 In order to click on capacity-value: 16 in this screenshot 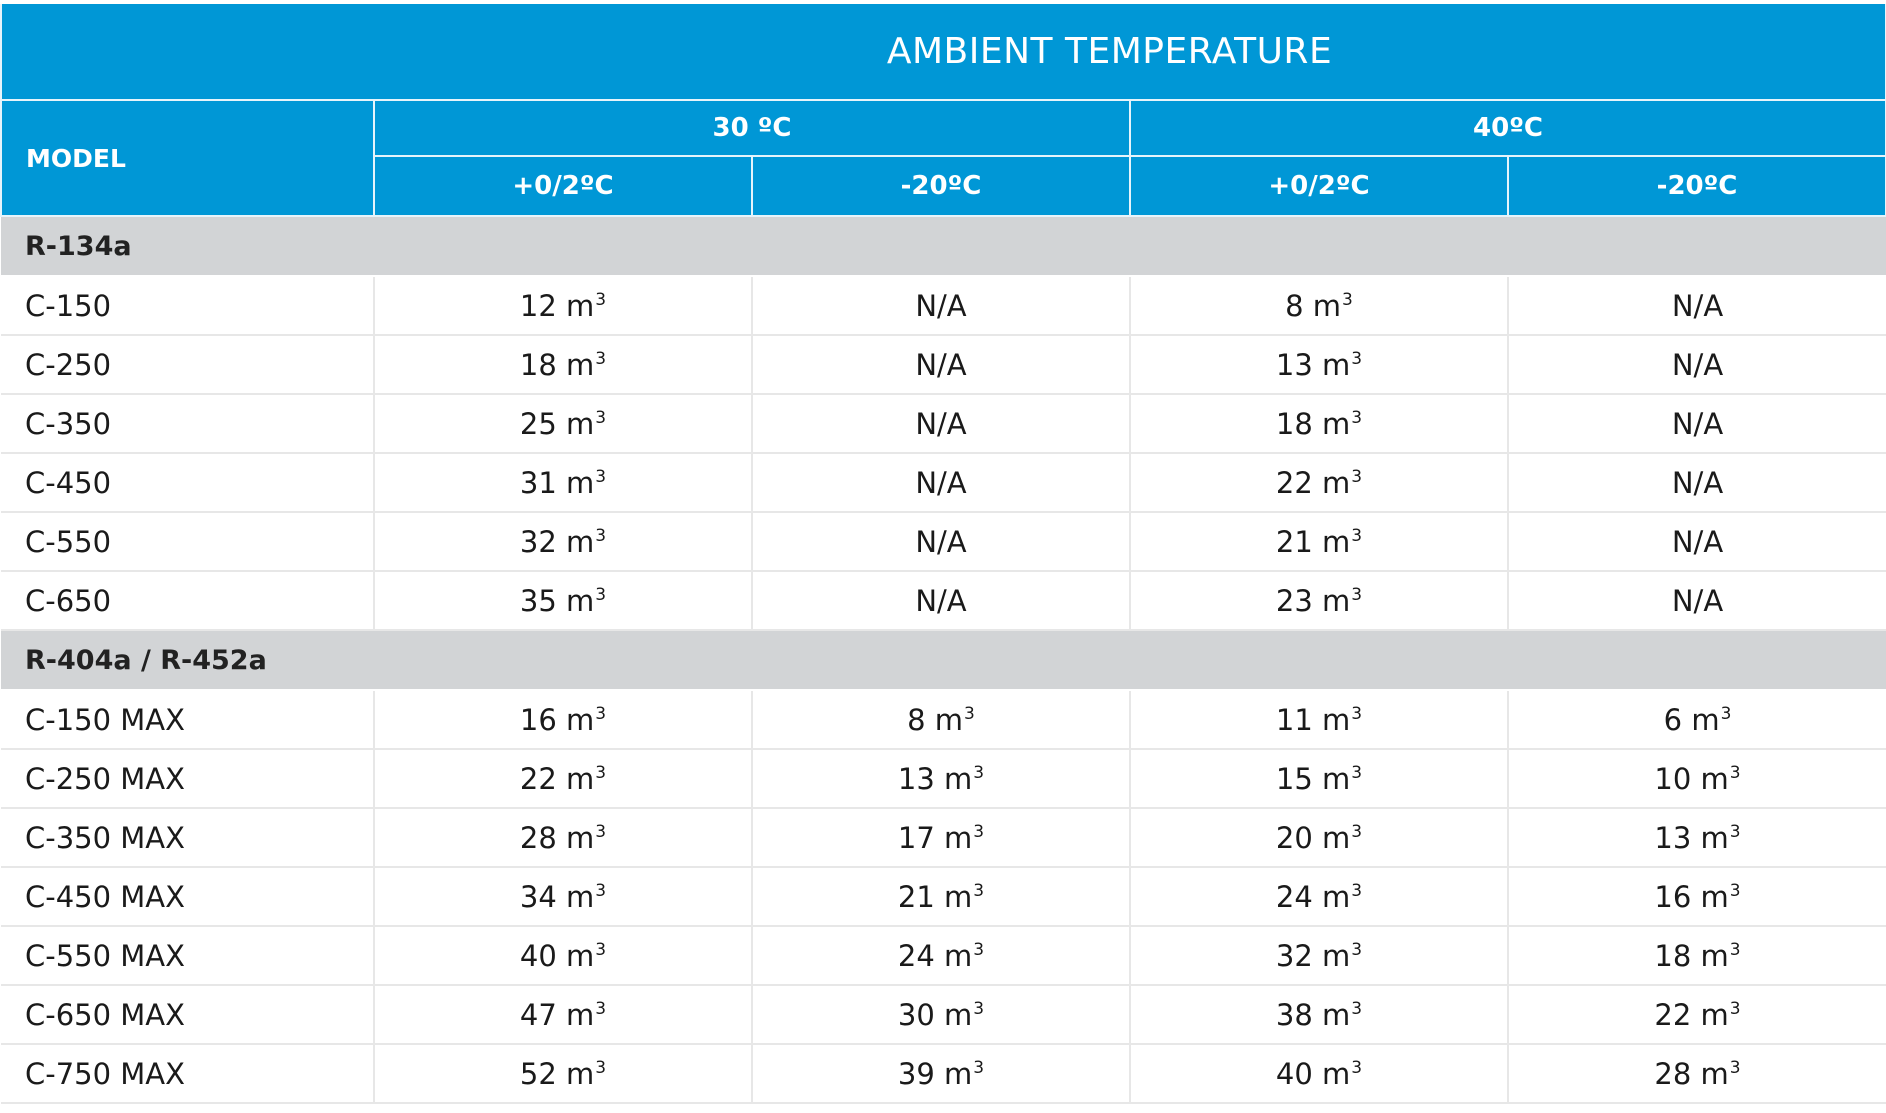, I will do `click(538, 719)`.